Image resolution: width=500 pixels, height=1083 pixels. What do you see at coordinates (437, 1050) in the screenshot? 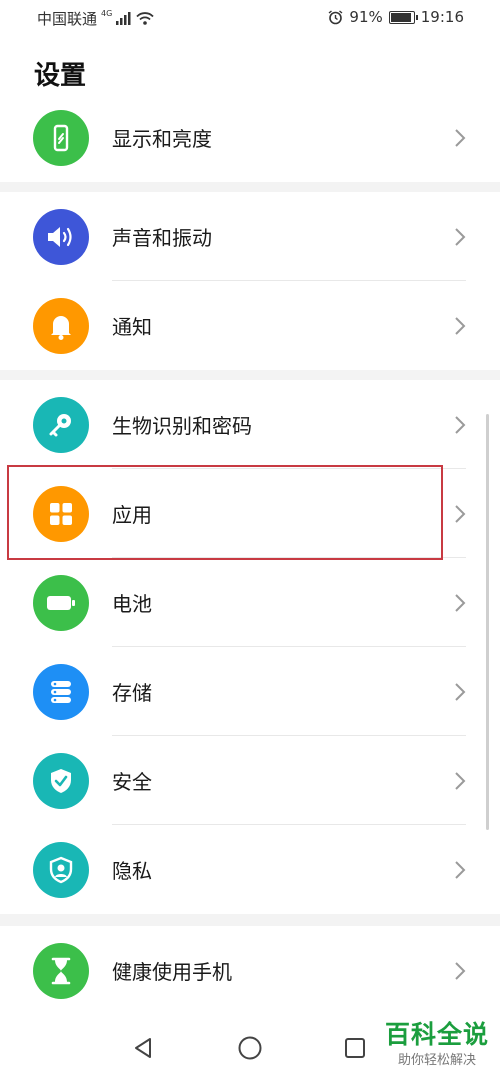
I see `watermark-logo: 百科全说 助你轻松解决` at bounding box center [437, 1050].